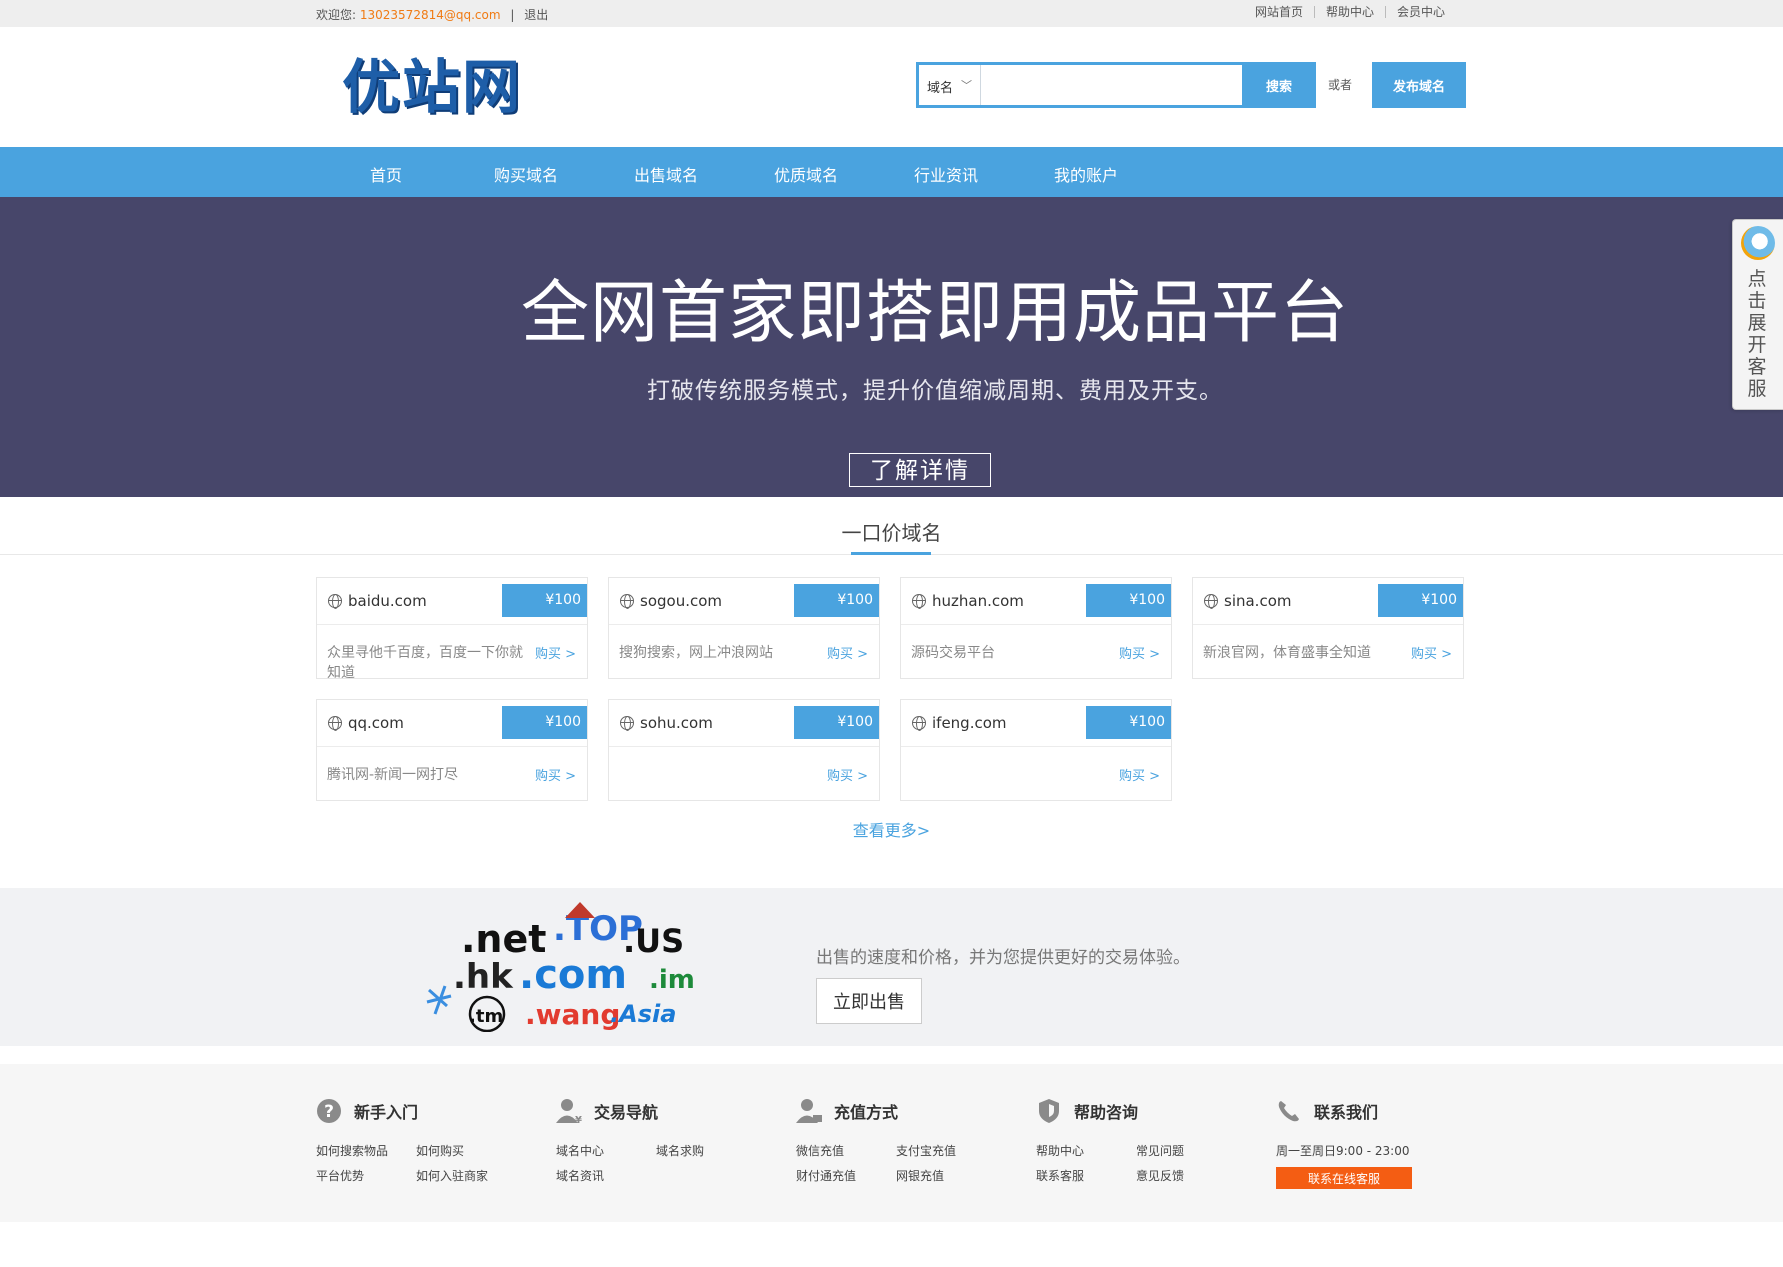  I want to click on search-type-select: 域名 ﹀, so click(950, 85).